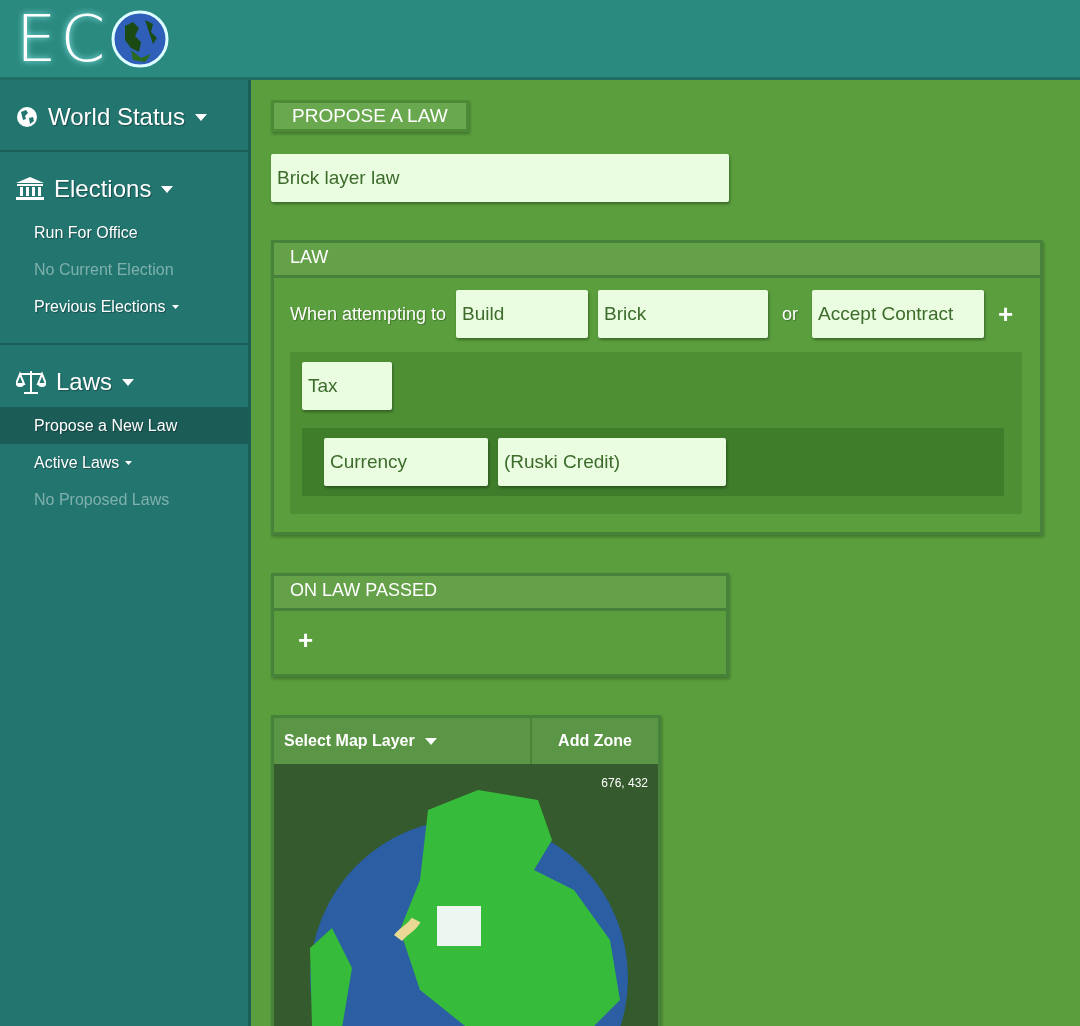 This screenshot has width=1080, height=1026. Describe the element at coordinates (522, 314) in the screenshot. I see `action-field: Build` at that location.